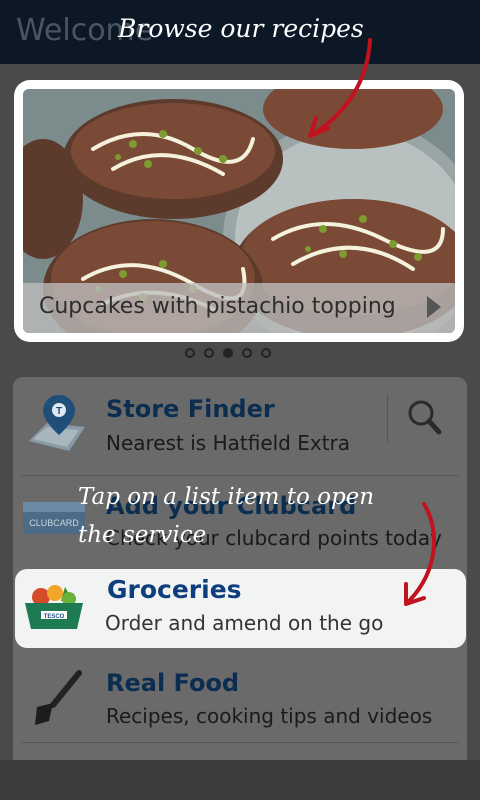  Describe the element at coordinates (424, 417) in the screenshot. I see `search-icon` at that location.